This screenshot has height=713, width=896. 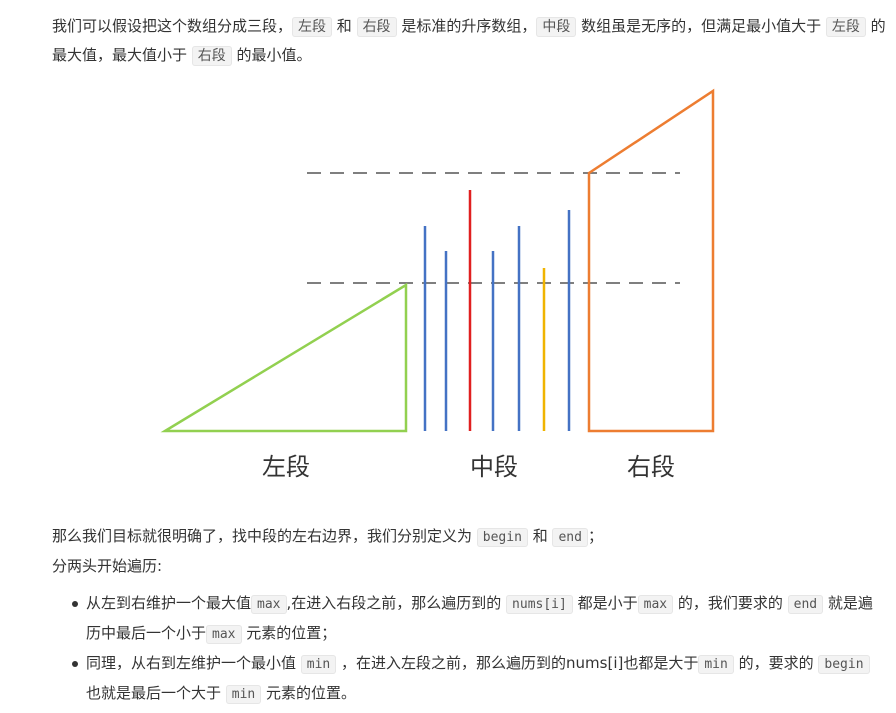 What do you see at coordinates (286, 467) in the screenshot?
I see `left-segment-label: 左段` at bounding box center [286, 467].